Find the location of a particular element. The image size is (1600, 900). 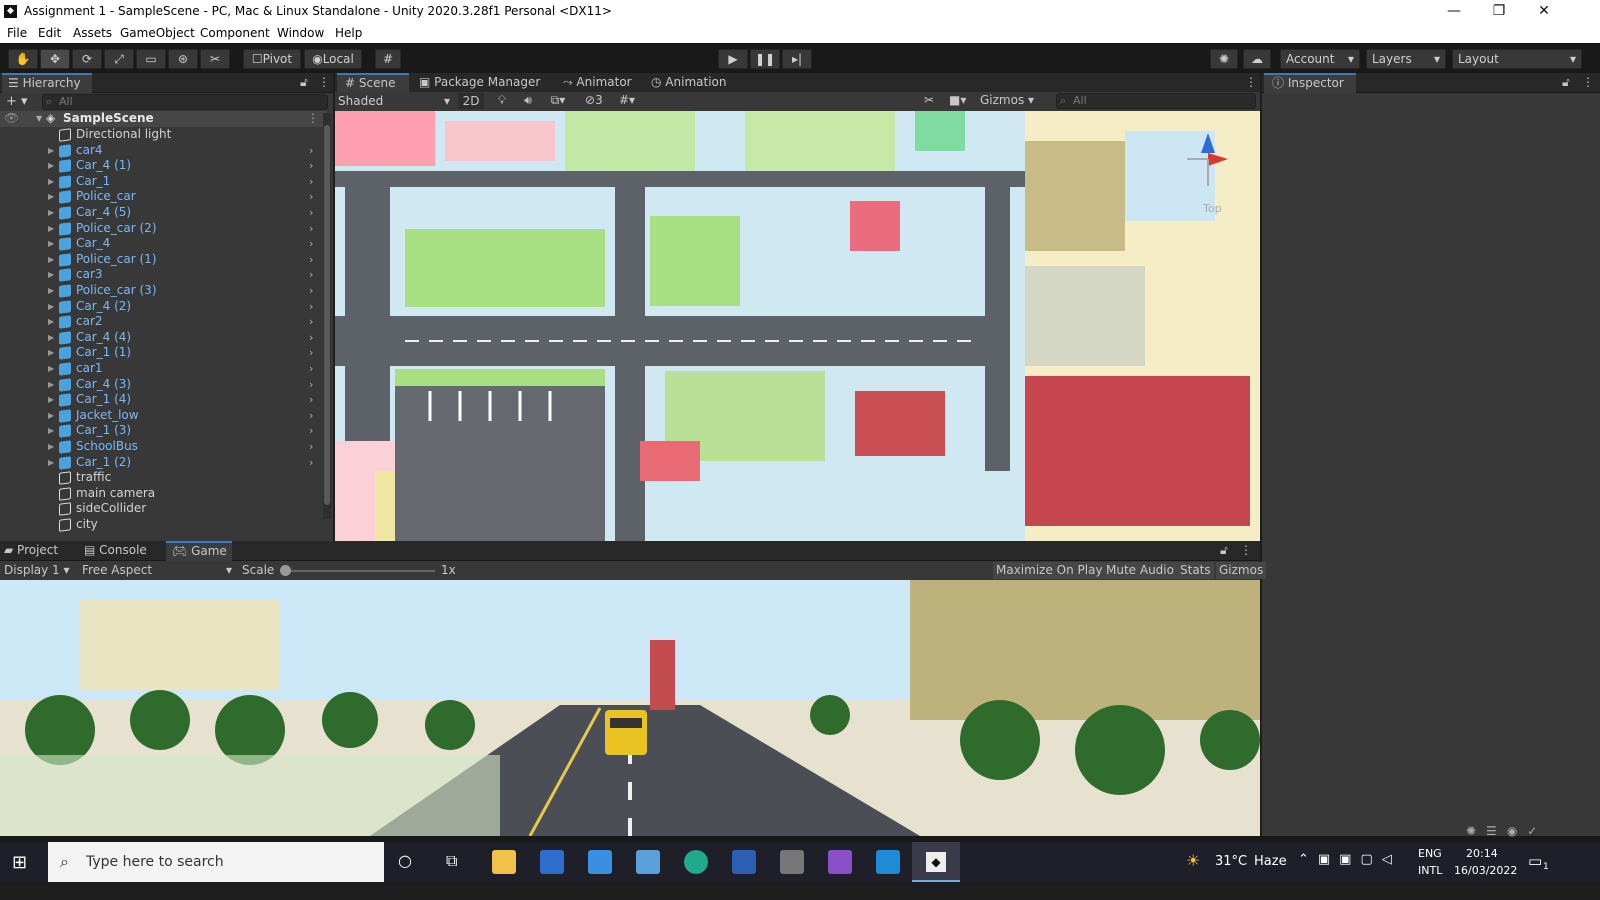

hierarchy-item: ▶ Police_car (1) › is located at coordinates (163, 260).